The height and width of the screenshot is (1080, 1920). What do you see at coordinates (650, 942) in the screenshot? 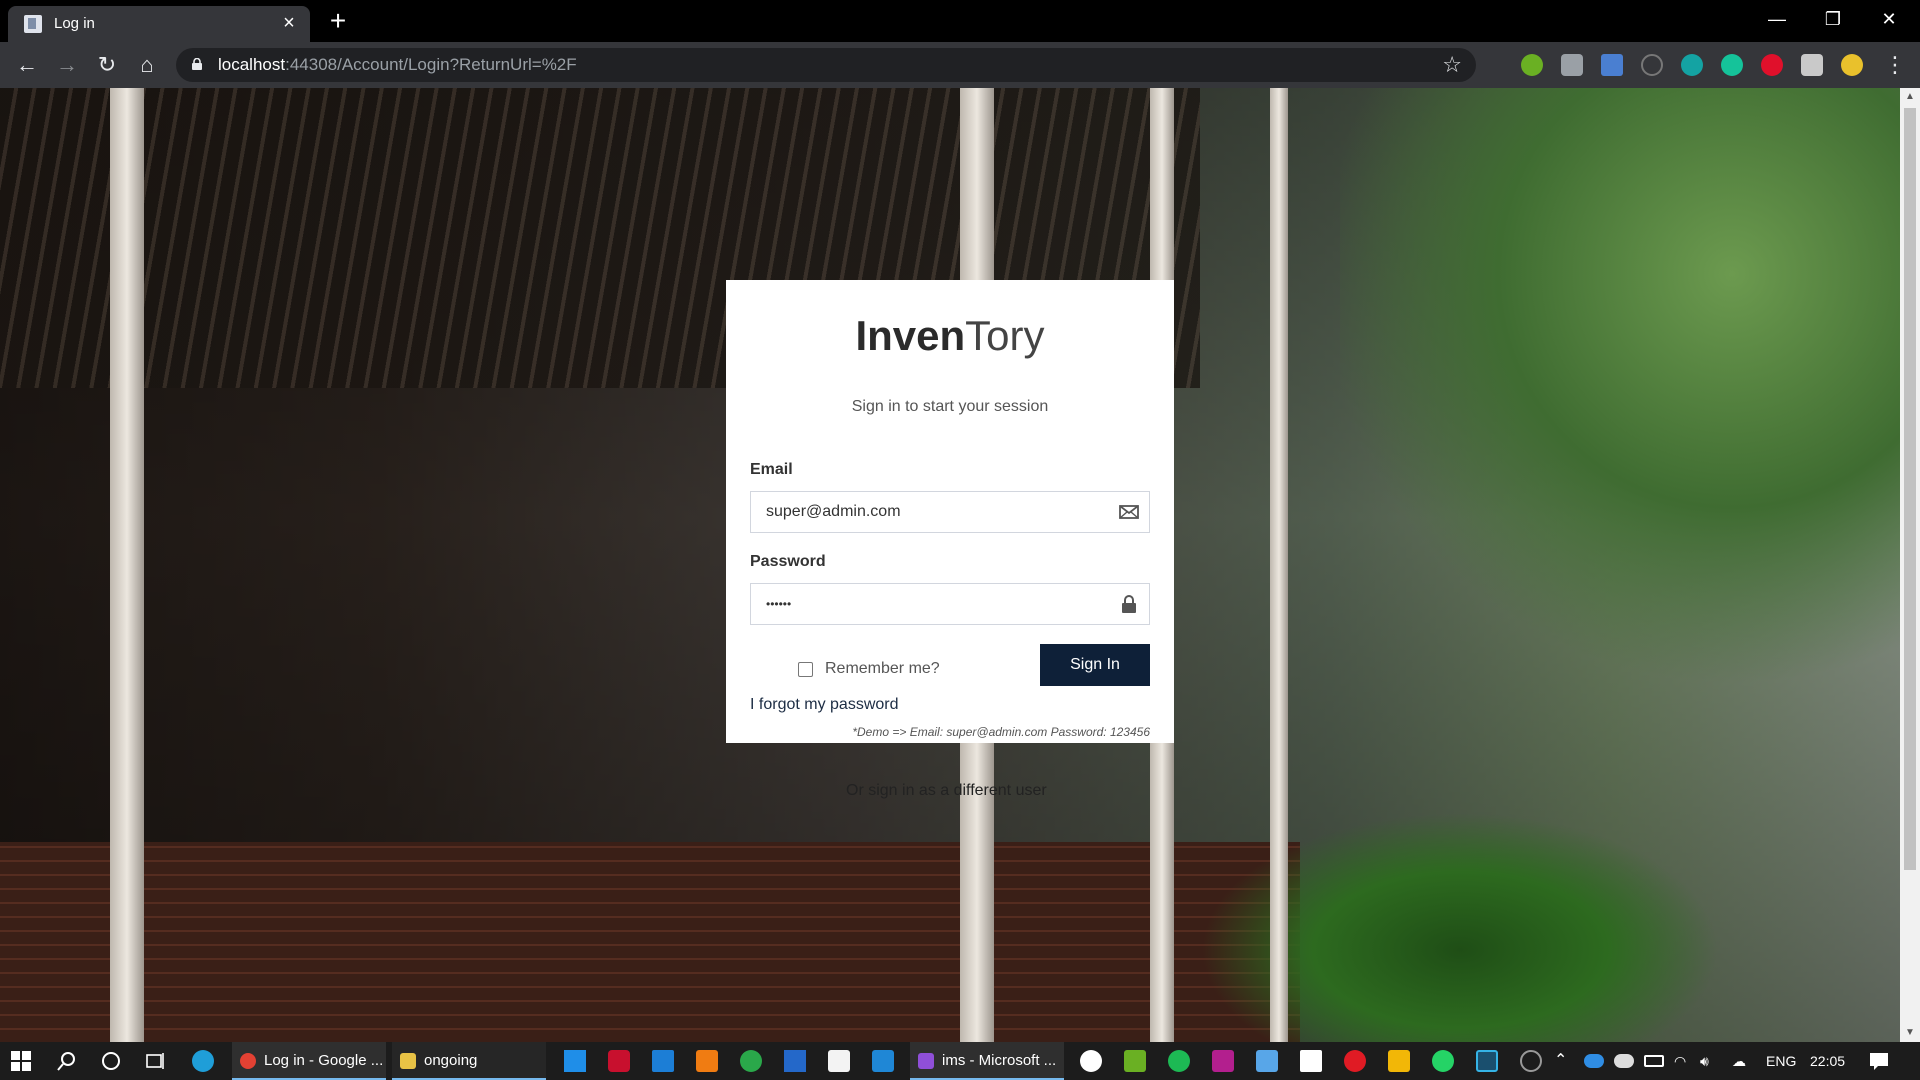
I see `background-floor` at bounding box center [650, 942].